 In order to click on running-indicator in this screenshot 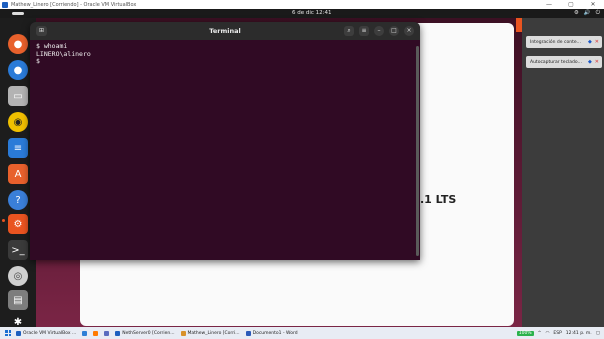, I will do `click(3, 220)`.